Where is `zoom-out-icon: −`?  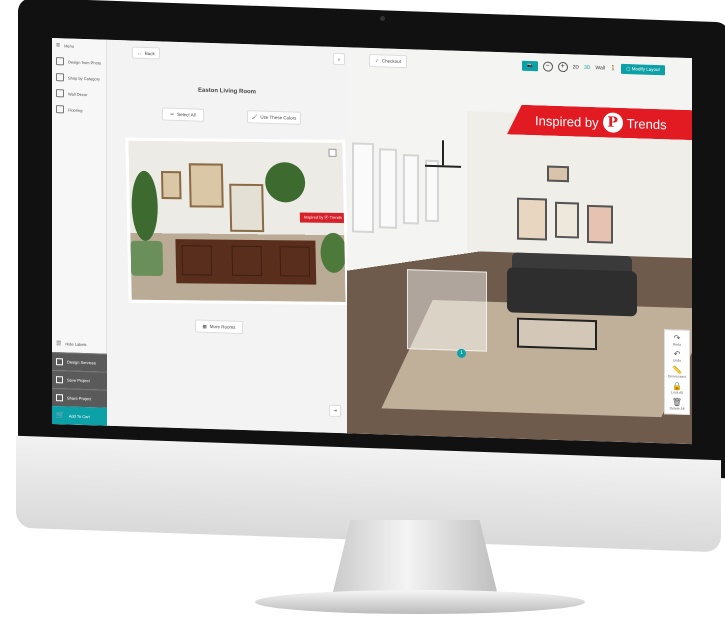
zoom-out-icon: − is located at coordinates (547, 66).